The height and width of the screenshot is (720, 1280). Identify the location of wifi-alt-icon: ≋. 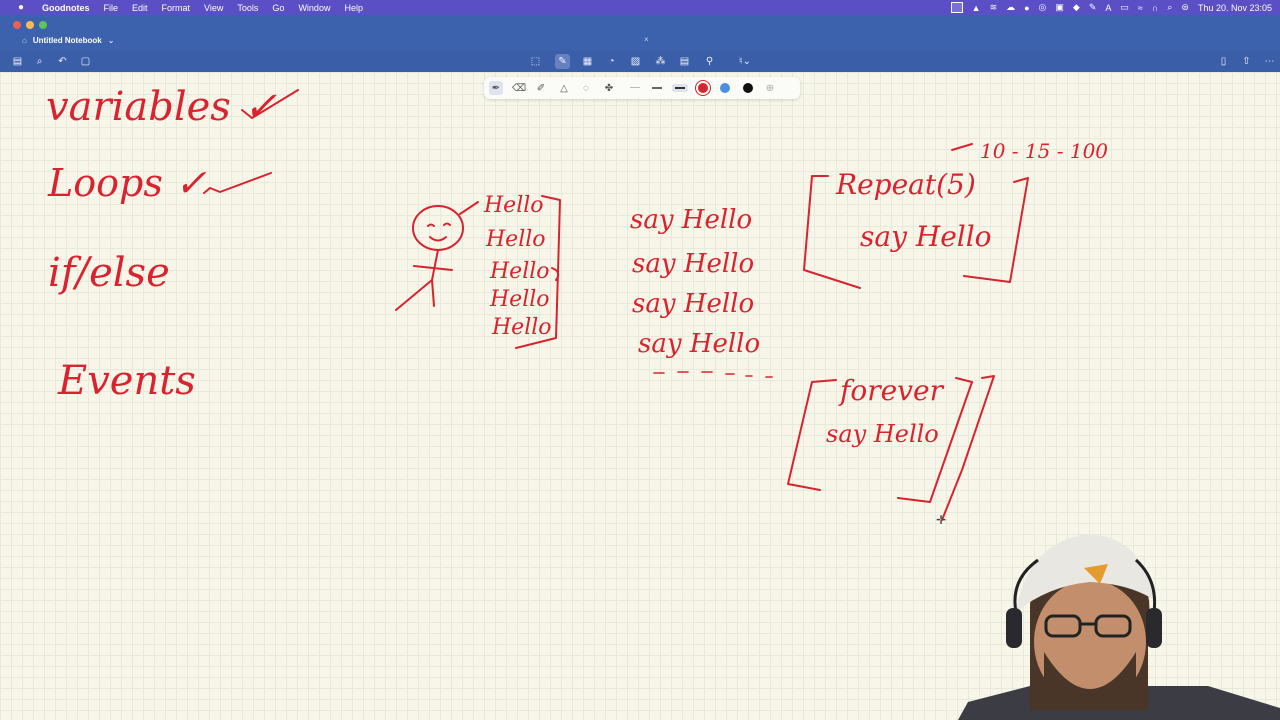
(994, 7).